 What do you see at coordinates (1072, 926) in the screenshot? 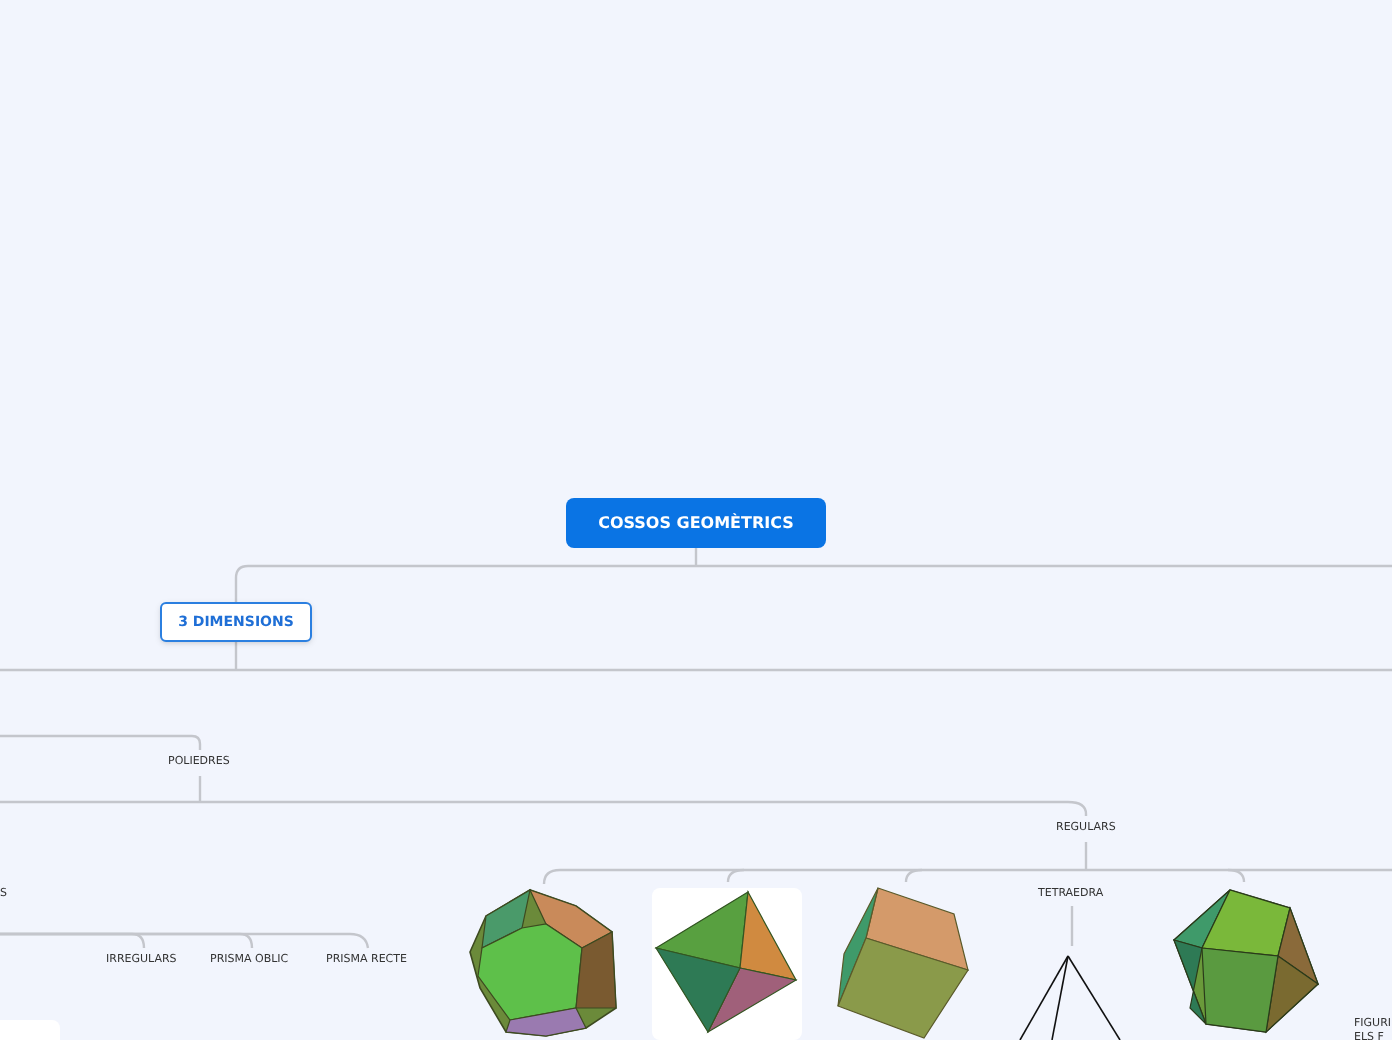
I see `connector-line` at bounding box center [1072, 926].